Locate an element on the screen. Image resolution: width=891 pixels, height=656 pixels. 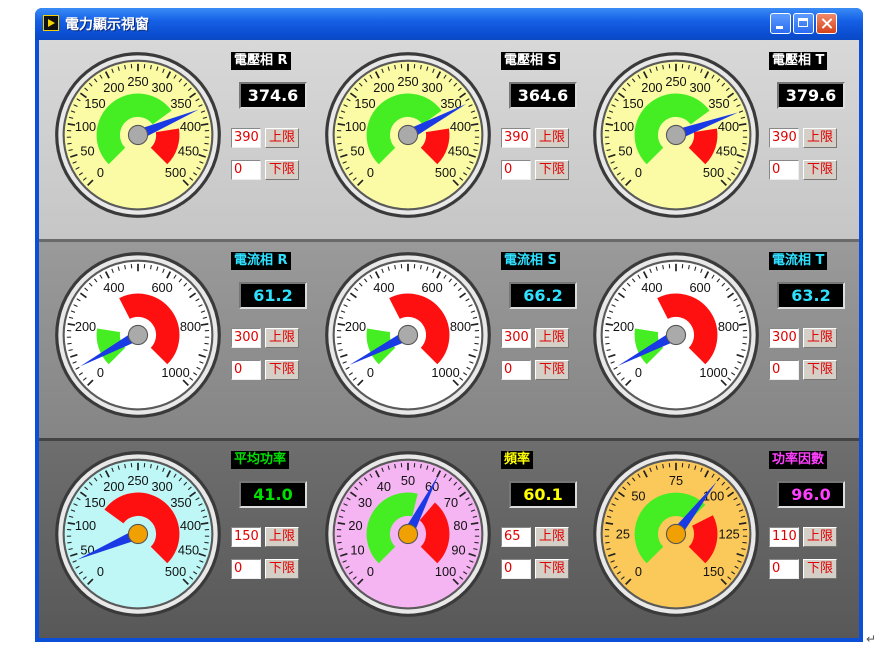
gauge-tick-label: 500 is located at coordinates (445, 172).